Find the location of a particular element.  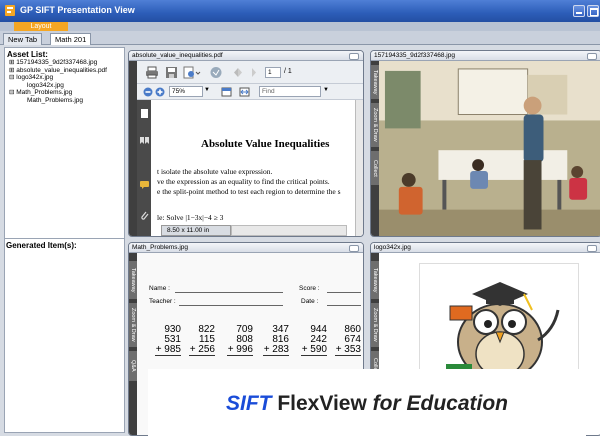

page-size-indicator: 8.50 x 11.00 in is located at coordinates (196, 230).